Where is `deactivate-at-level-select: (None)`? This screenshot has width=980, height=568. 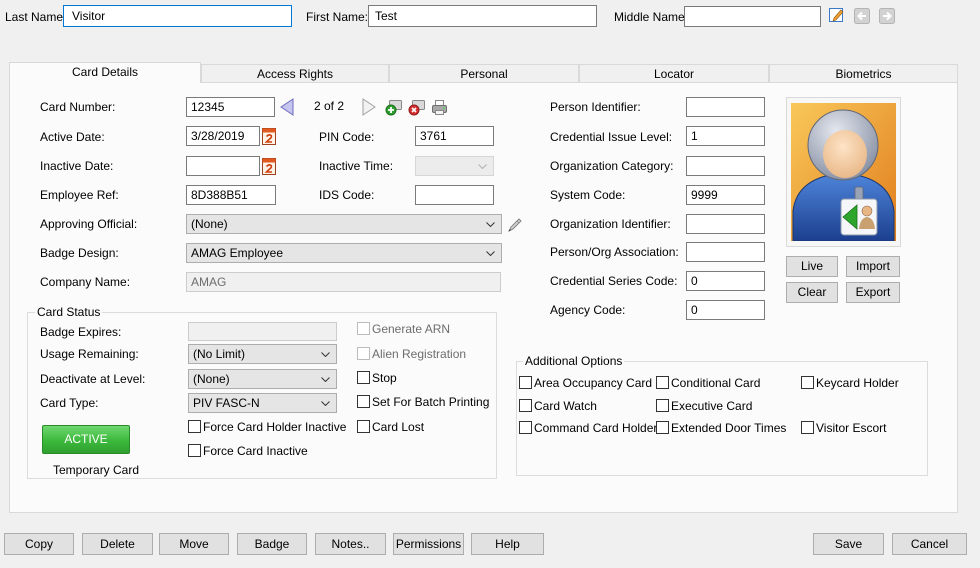
deactivate-at-level-select: (None) is located at coordinates (262, 379).